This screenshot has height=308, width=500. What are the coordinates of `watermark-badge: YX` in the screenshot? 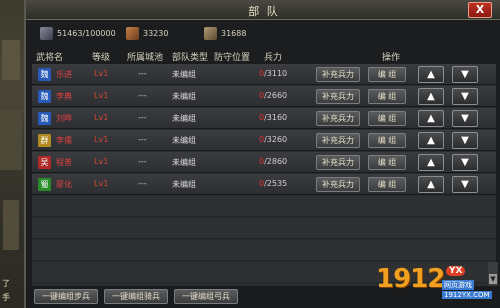 It's located at (456, 271).